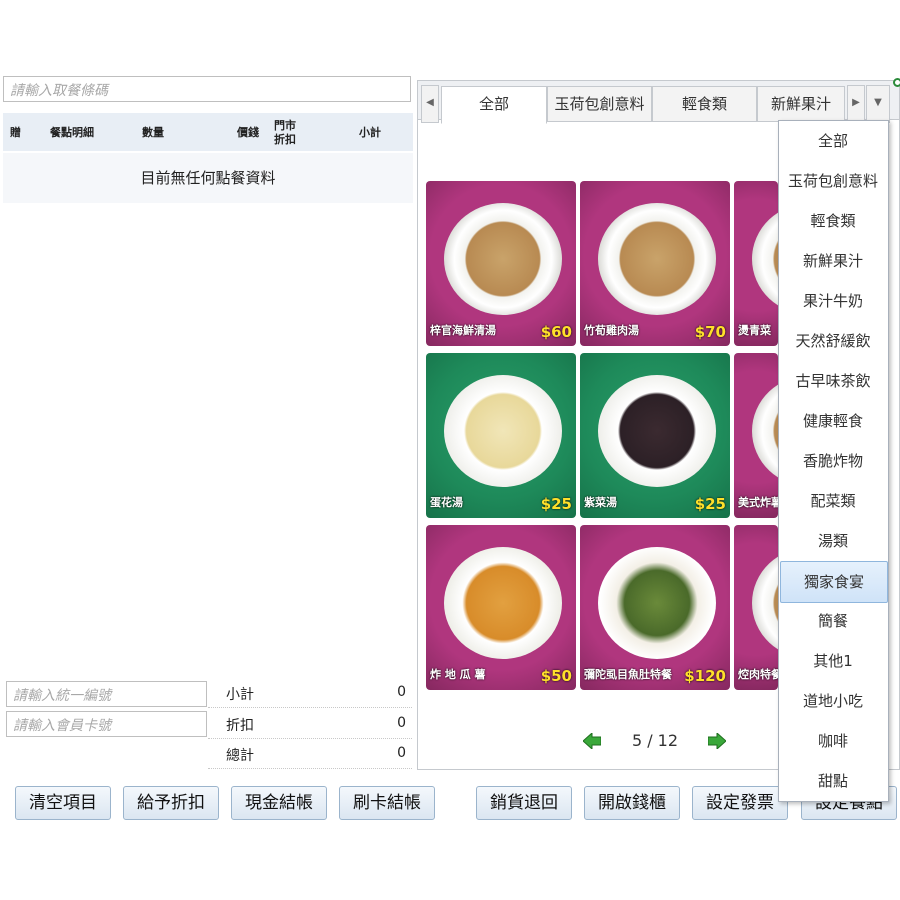 The width and height of the screenshot is (900, 900). Describe the element at coordinates (754, 330) in the screenshot. I see `product-name: 燙青菜` at that location.